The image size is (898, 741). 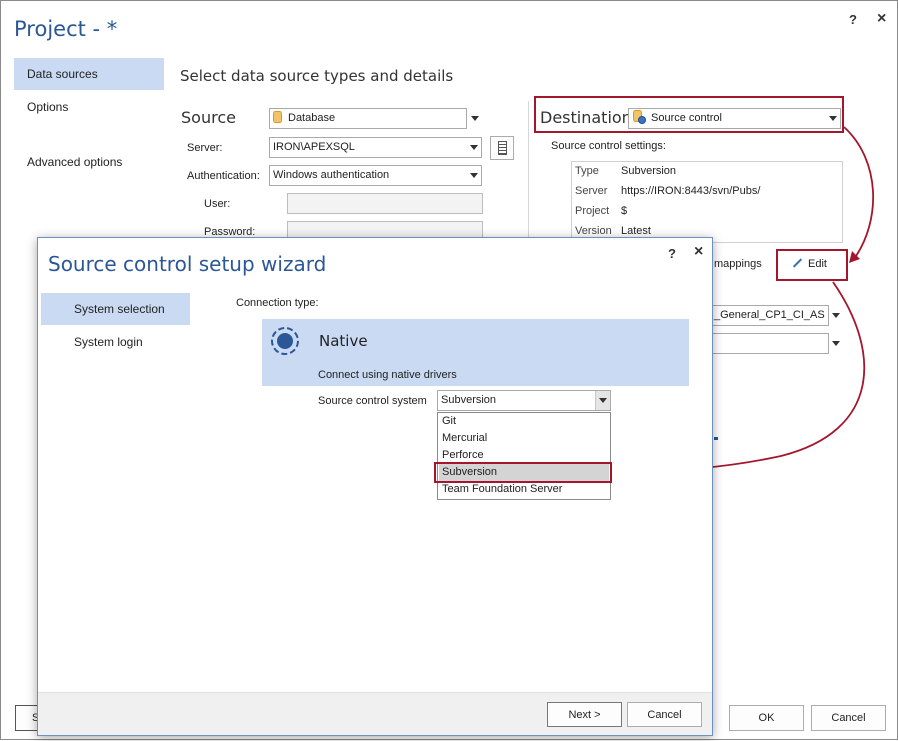 I want to click on native-description: Connect using native drivers, so click(x=387, y=375).